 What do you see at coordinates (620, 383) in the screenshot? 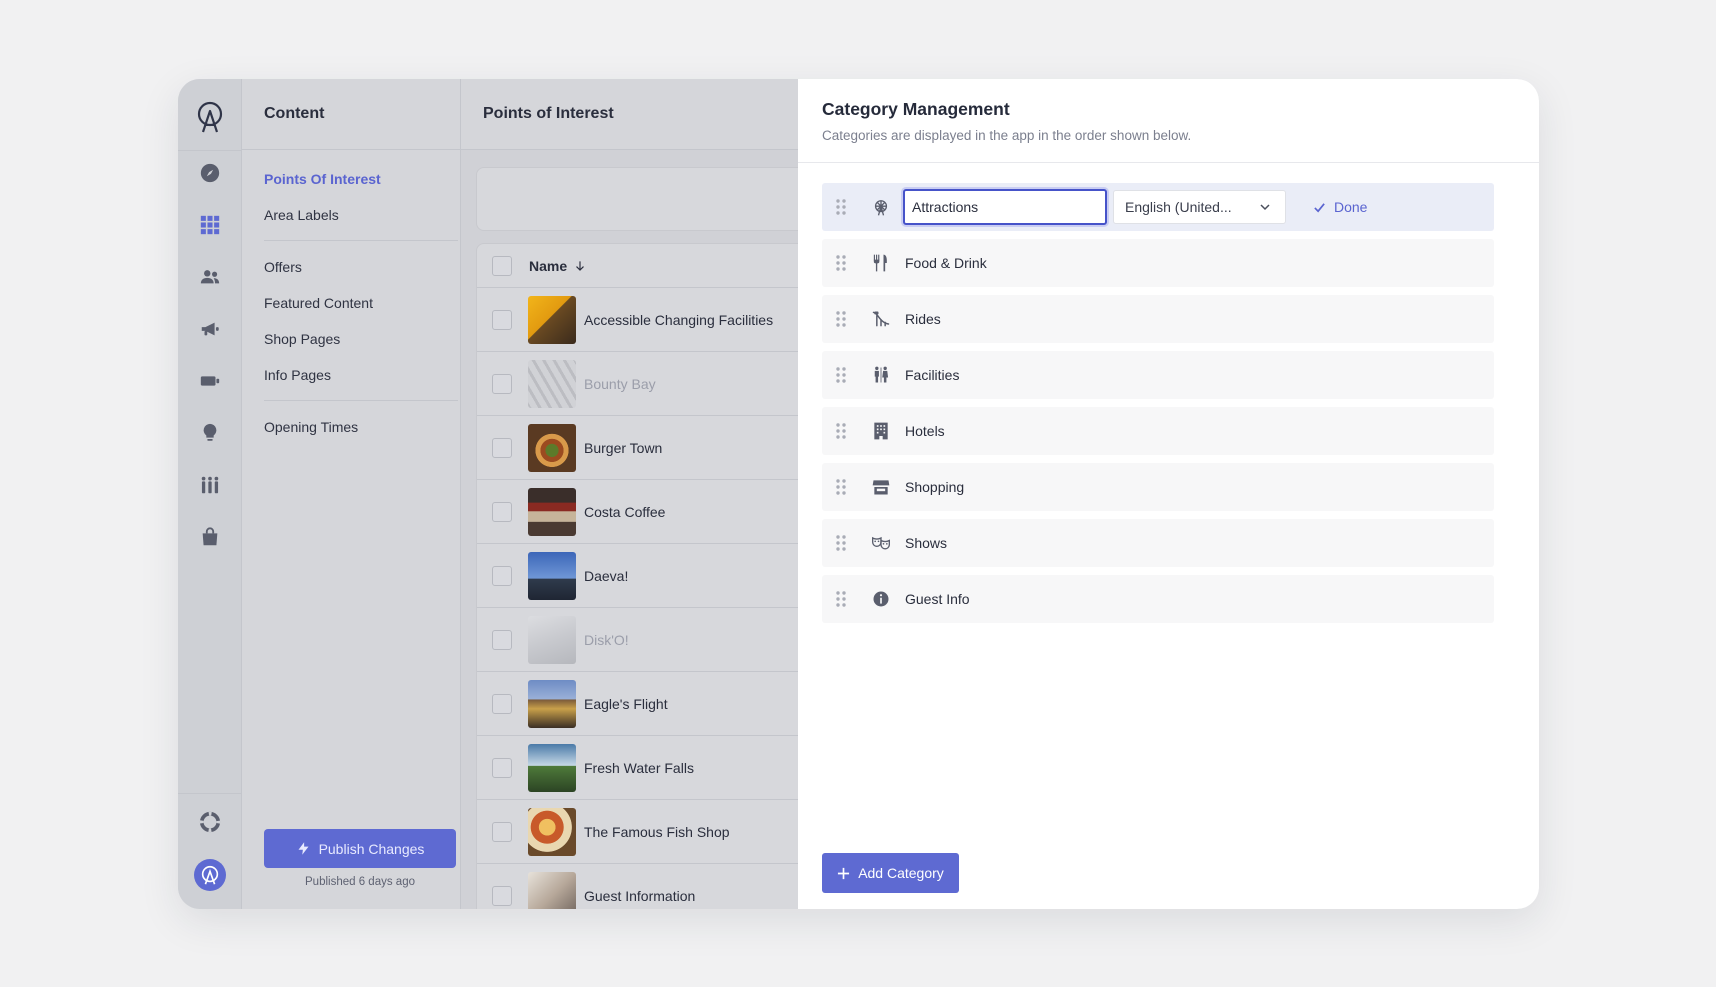
I see `poi-name: Bounty Bay` at bounding box center [620, 383].